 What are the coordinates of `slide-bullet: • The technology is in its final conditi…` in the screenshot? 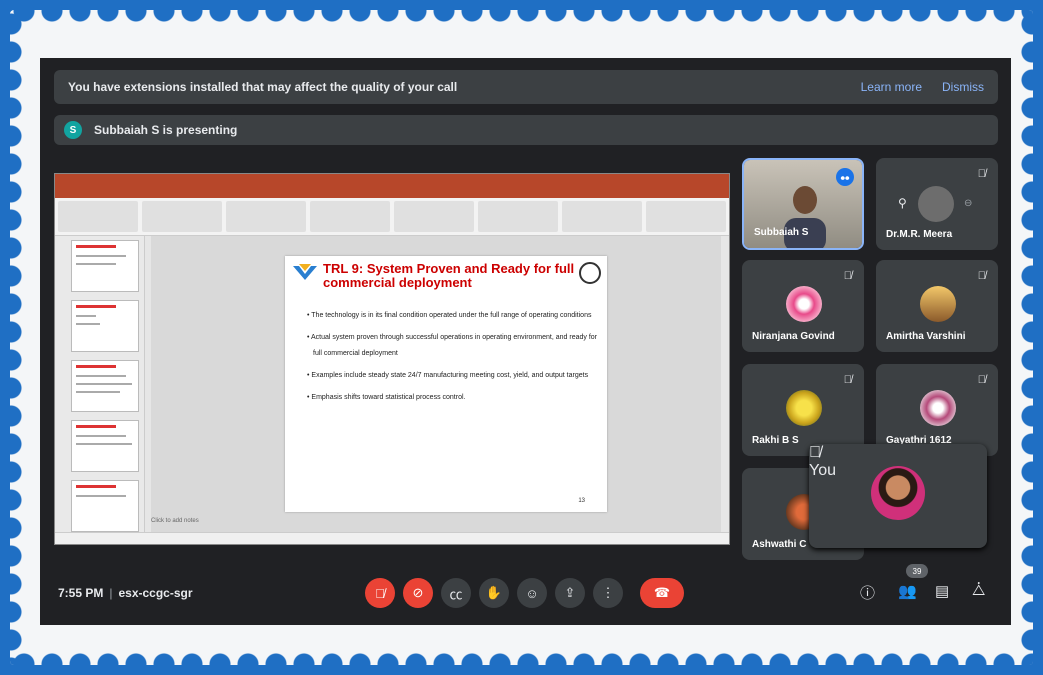 It's located at (449, 315).